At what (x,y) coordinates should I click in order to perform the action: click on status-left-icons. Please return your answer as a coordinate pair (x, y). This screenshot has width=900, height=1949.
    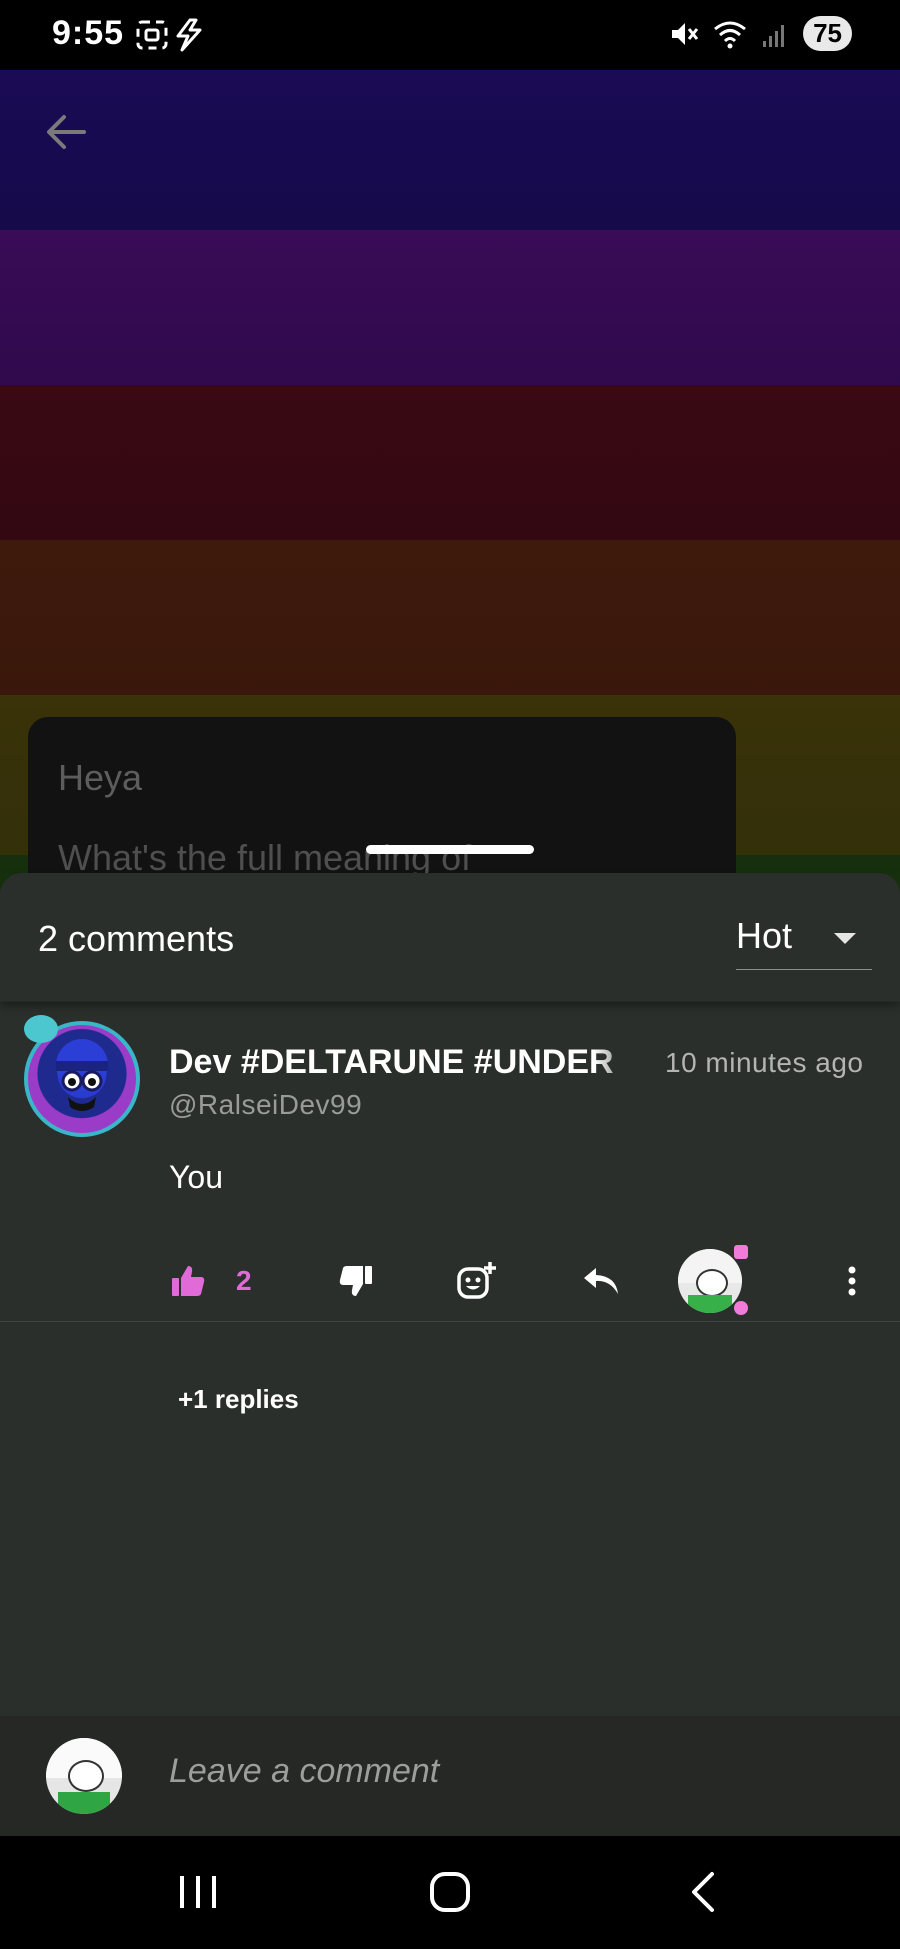
    Looking at the image, I should click on (174, 37).